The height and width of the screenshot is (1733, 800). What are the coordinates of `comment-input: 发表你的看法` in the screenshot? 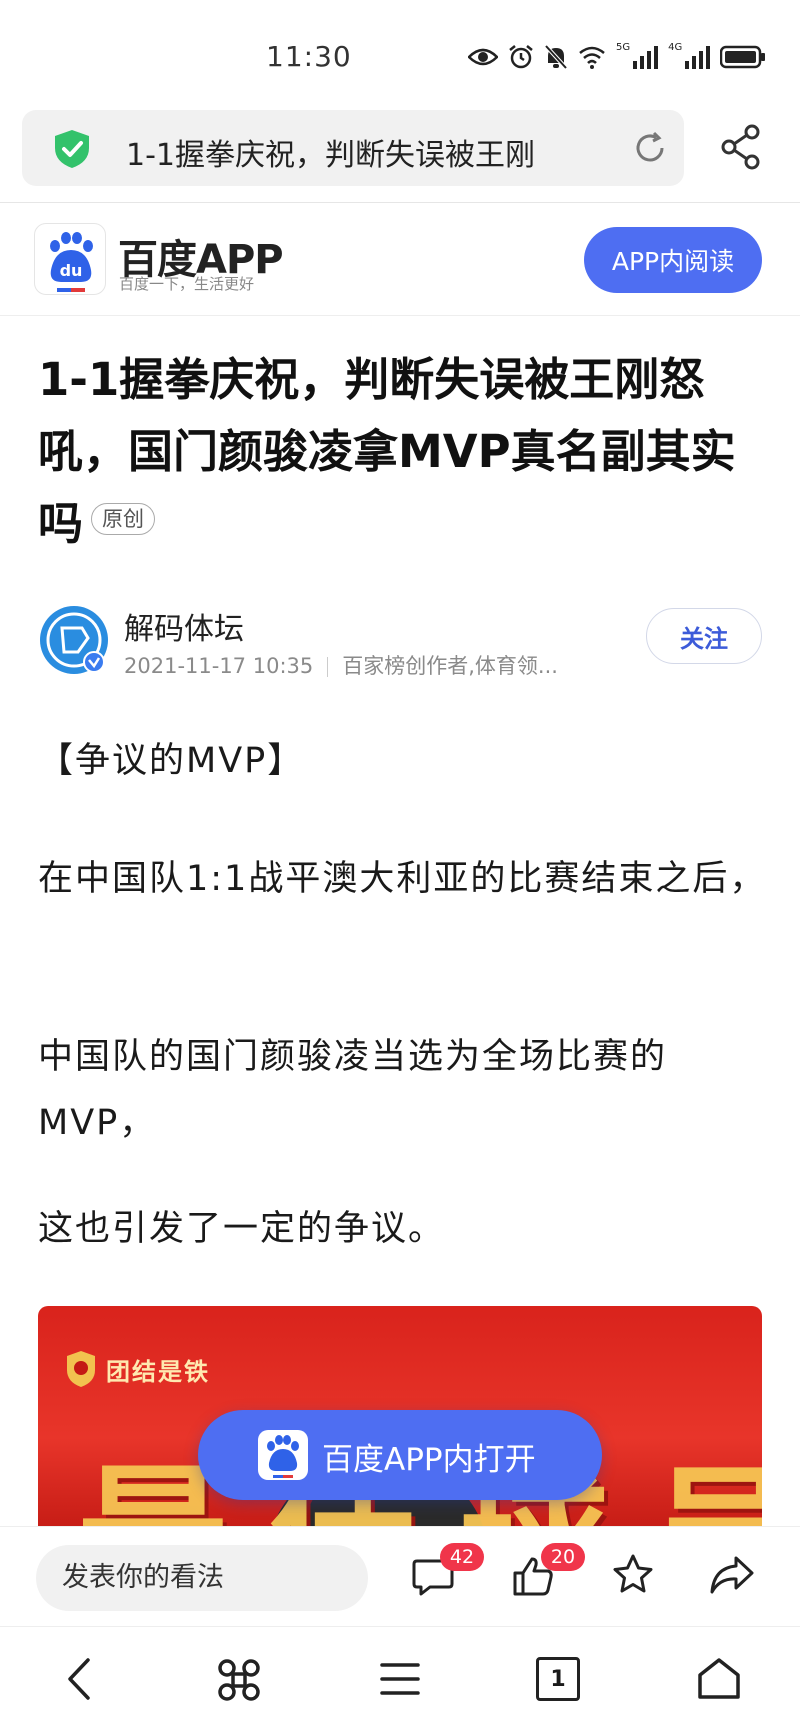 It's located at (202, 1578).